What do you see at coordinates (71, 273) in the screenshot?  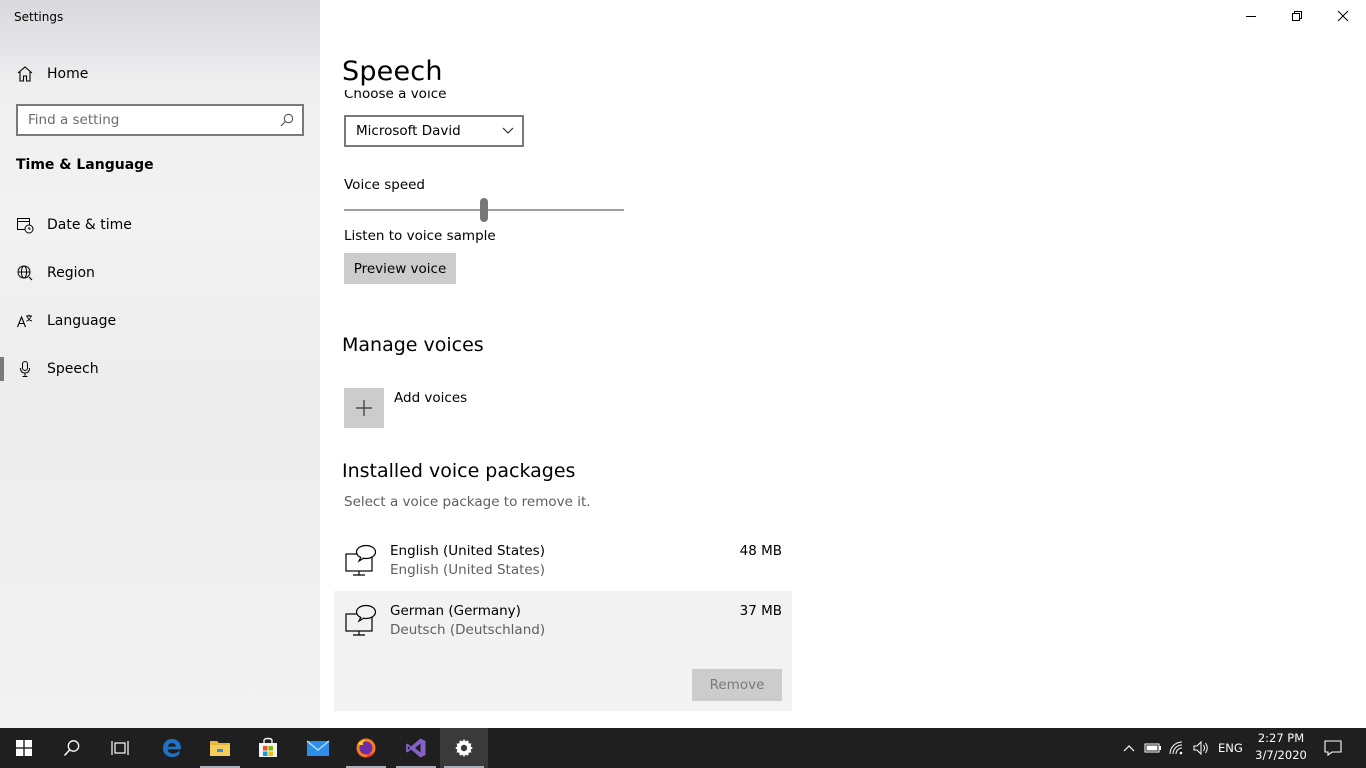 I see `sidebar-item-label: Region` at bounding box center [71, 273].